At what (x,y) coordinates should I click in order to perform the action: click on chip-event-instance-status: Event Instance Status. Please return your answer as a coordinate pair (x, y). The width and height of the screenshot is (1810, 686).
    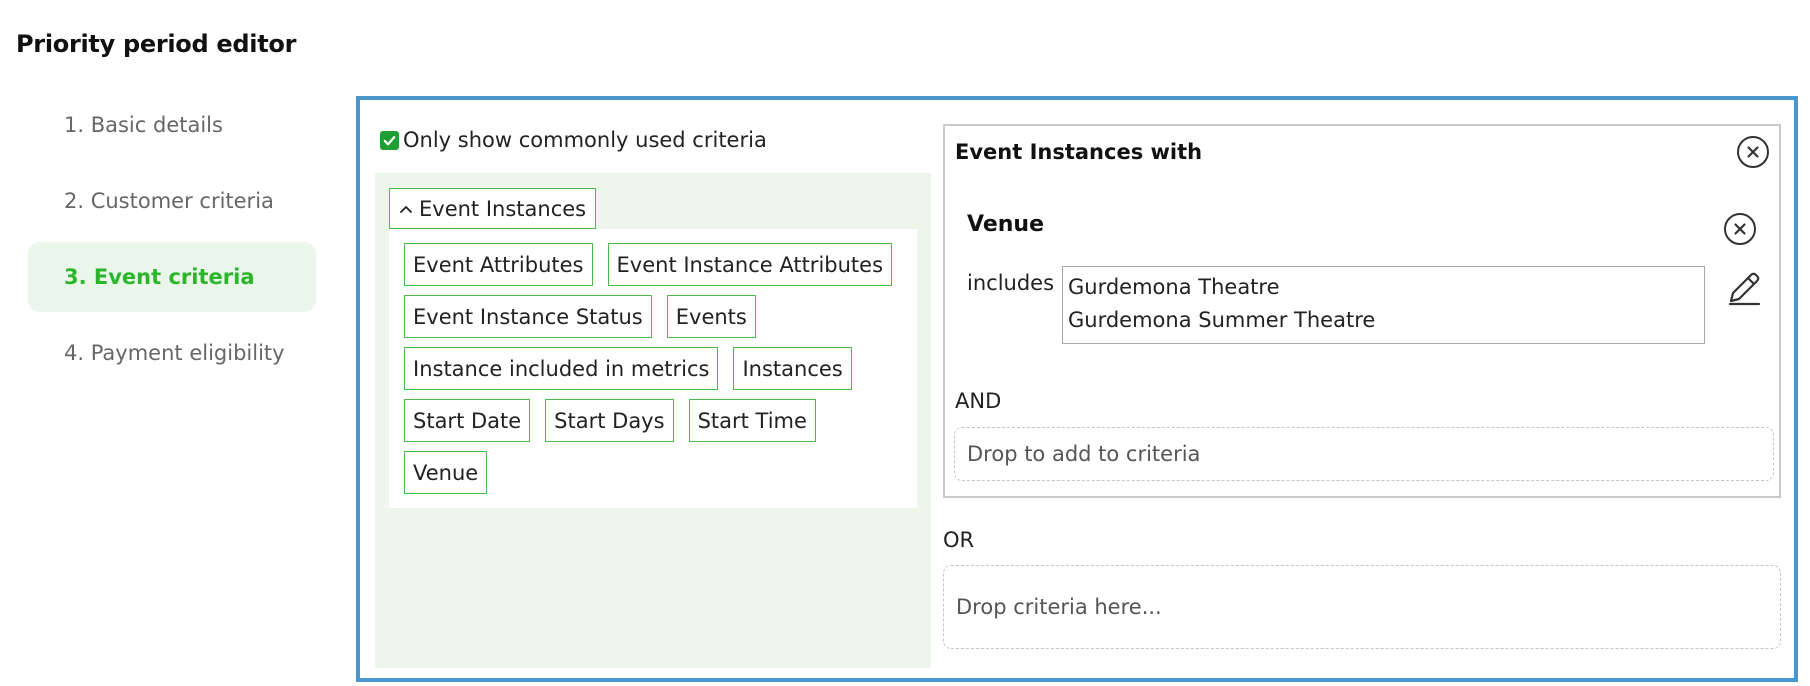
    Looking at the image, I should click on (528, 316).